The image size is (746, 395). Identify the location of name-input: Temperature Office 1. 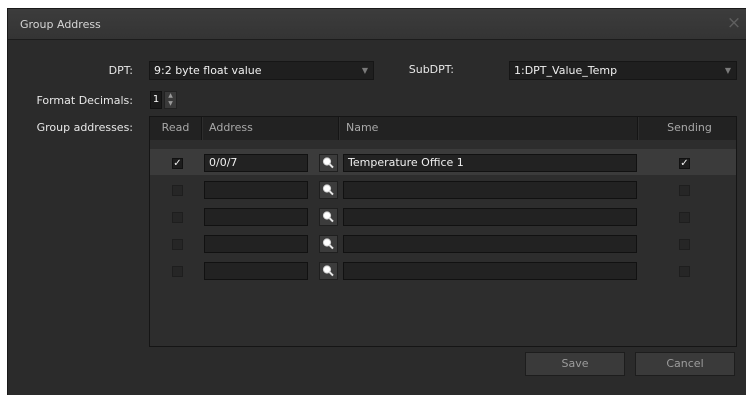
(490, 163).